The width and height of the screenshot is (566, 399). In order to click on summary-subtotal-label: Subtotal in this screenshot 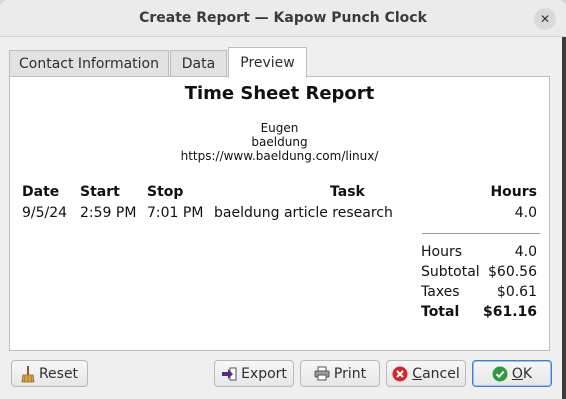, I will do `click(450, 272)`.